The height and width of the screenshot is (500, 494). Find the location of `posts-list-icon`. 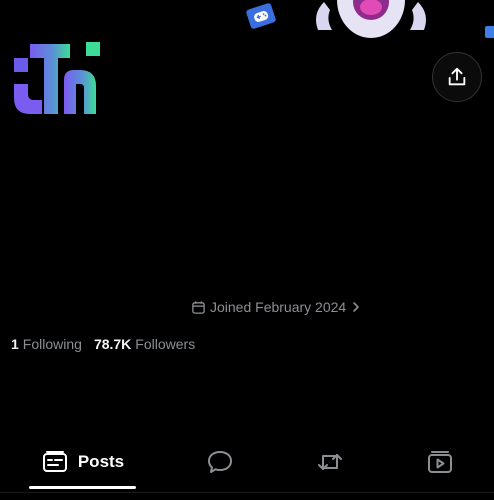

posts-list-icon is located at coordinates (54, 461).